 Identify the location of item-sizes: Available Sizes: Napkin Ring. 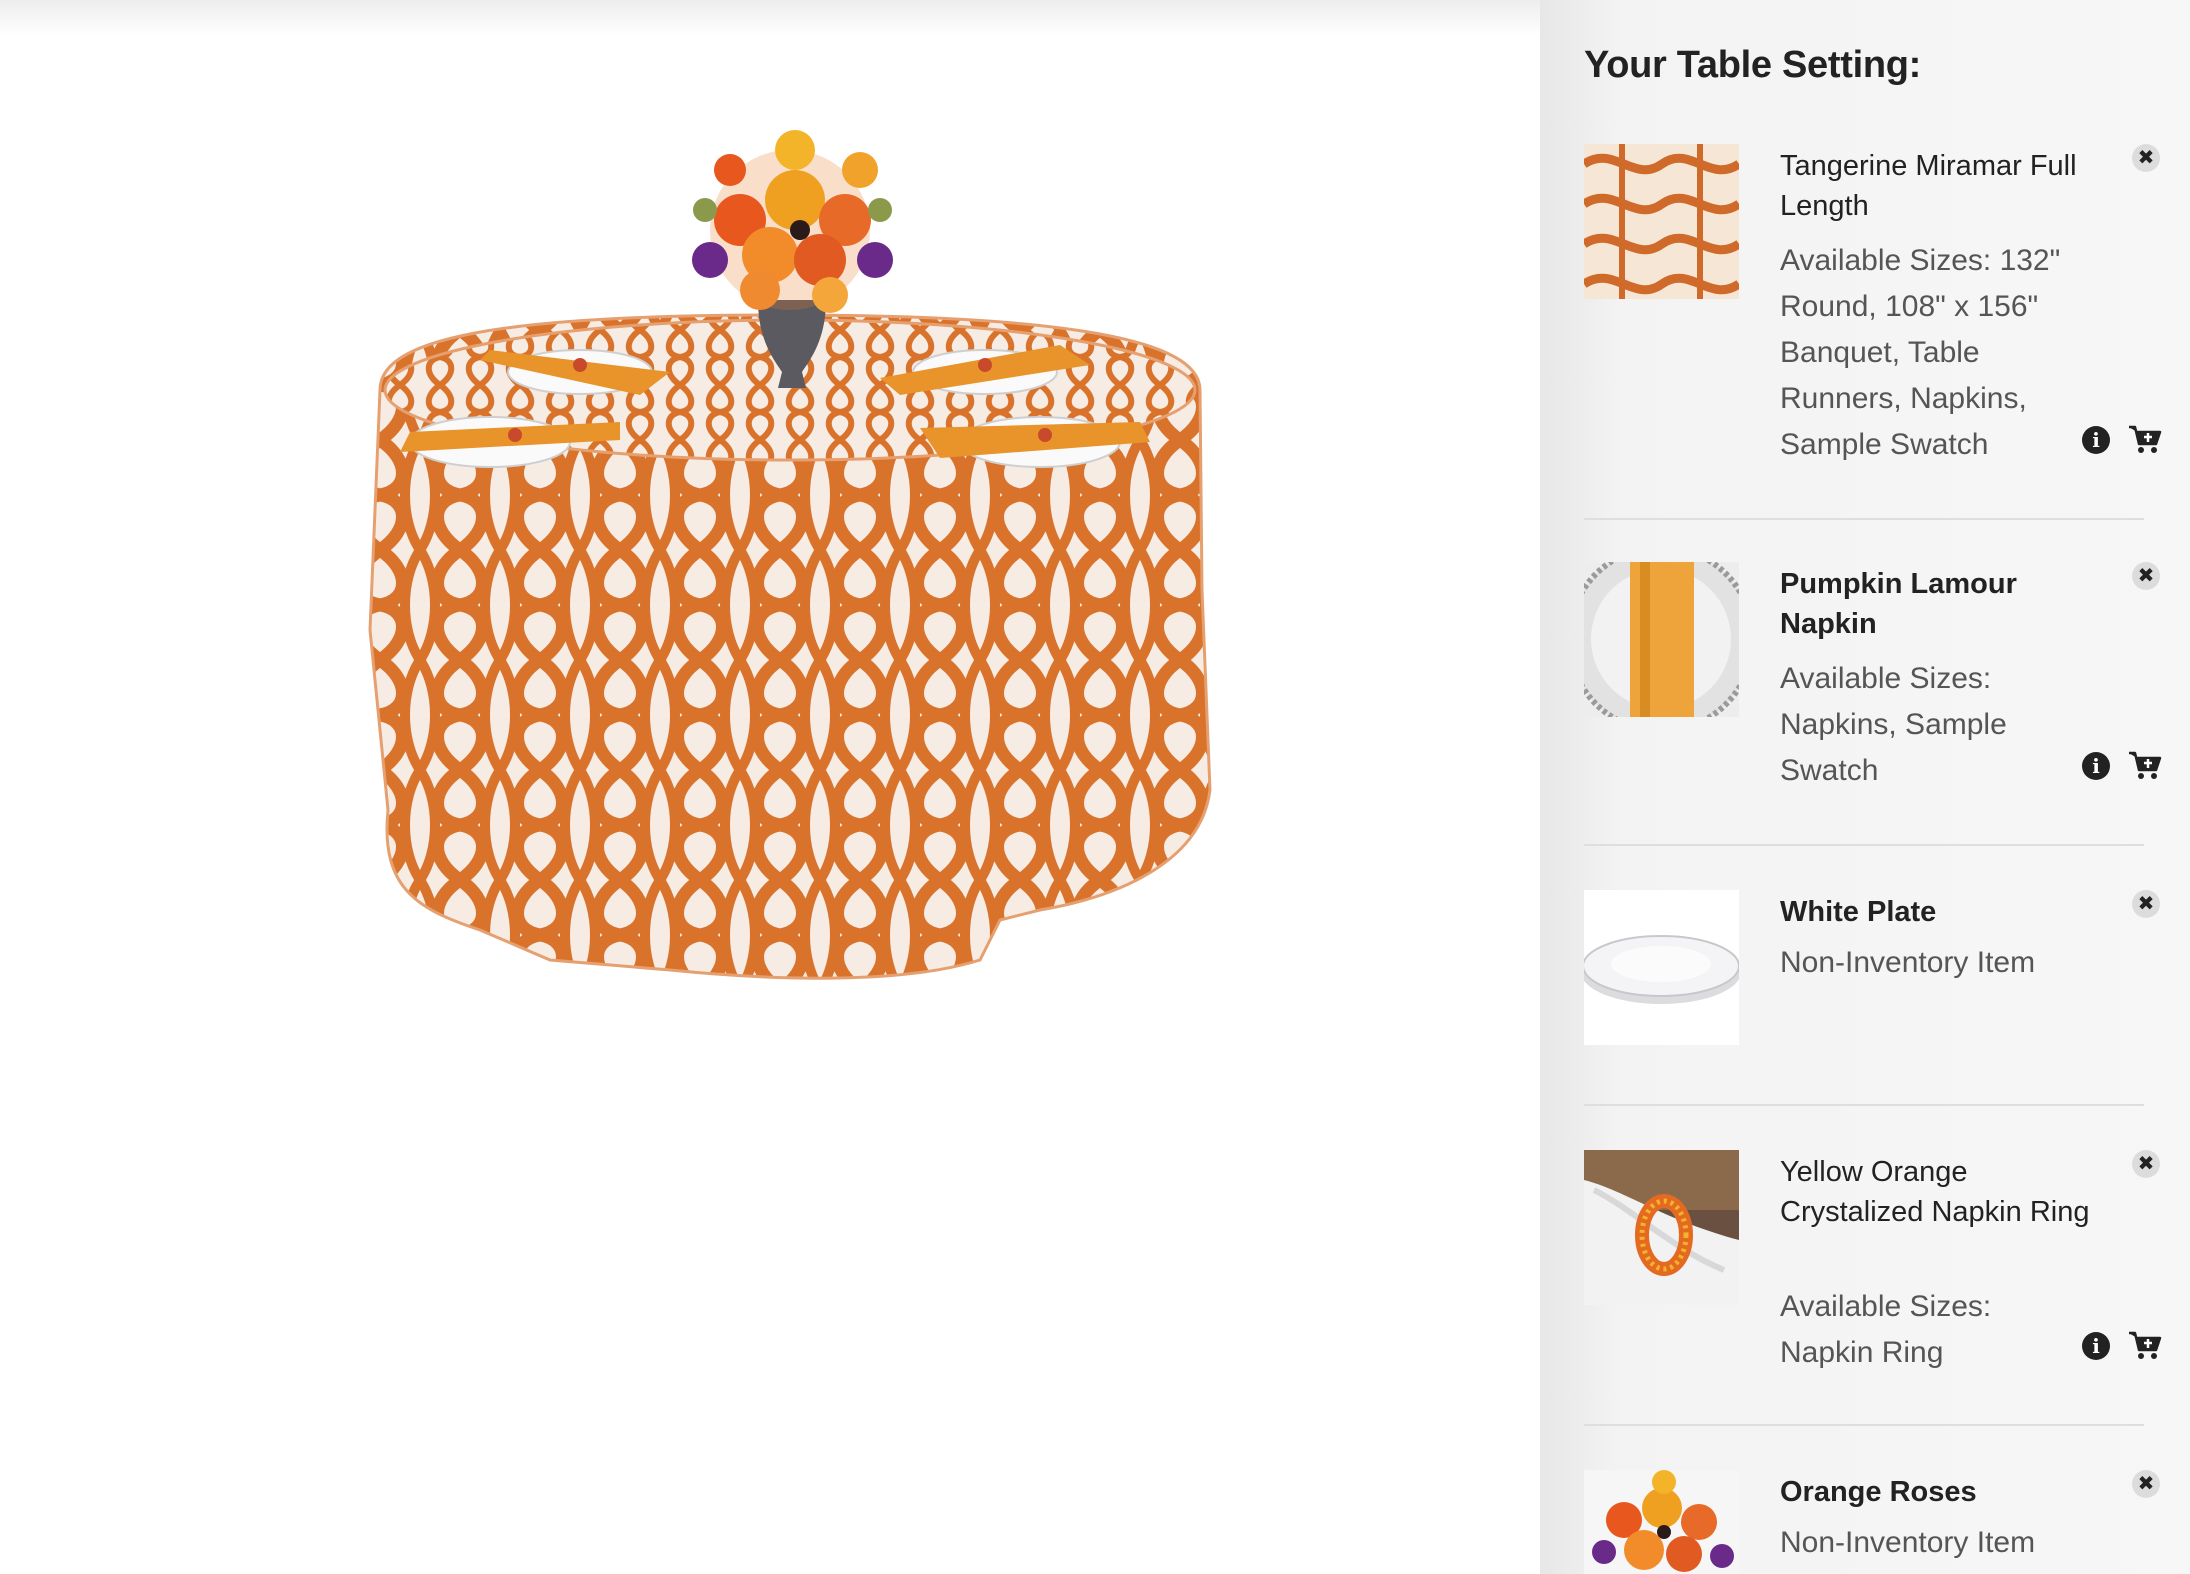
(1886, 1329).